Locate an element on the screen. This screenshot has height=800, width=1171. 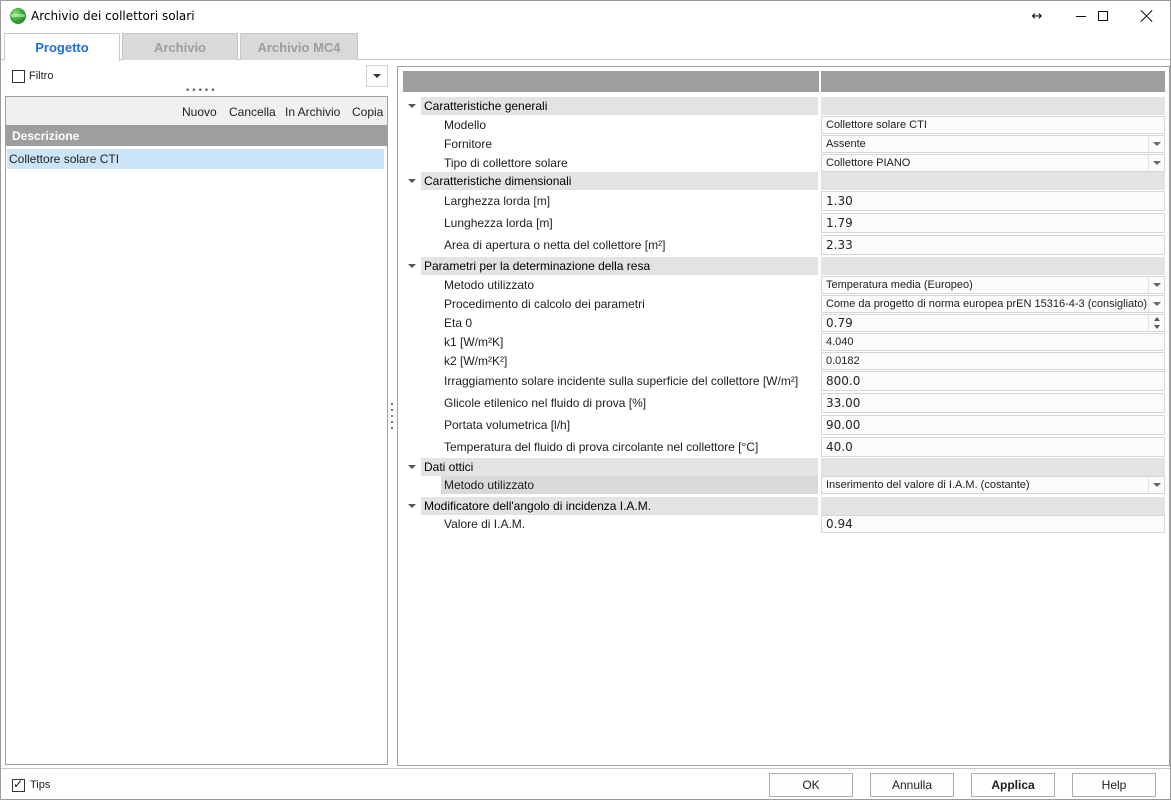
value-field: 2.33 is located at coordinates (993, 245).